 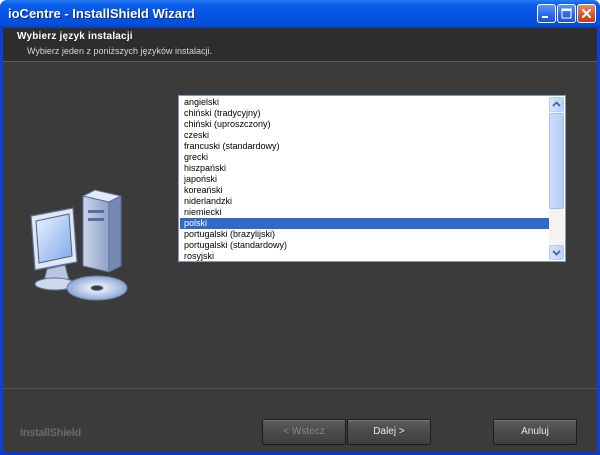 I want to click on language-option: koreański, so click(x=364, y=190).